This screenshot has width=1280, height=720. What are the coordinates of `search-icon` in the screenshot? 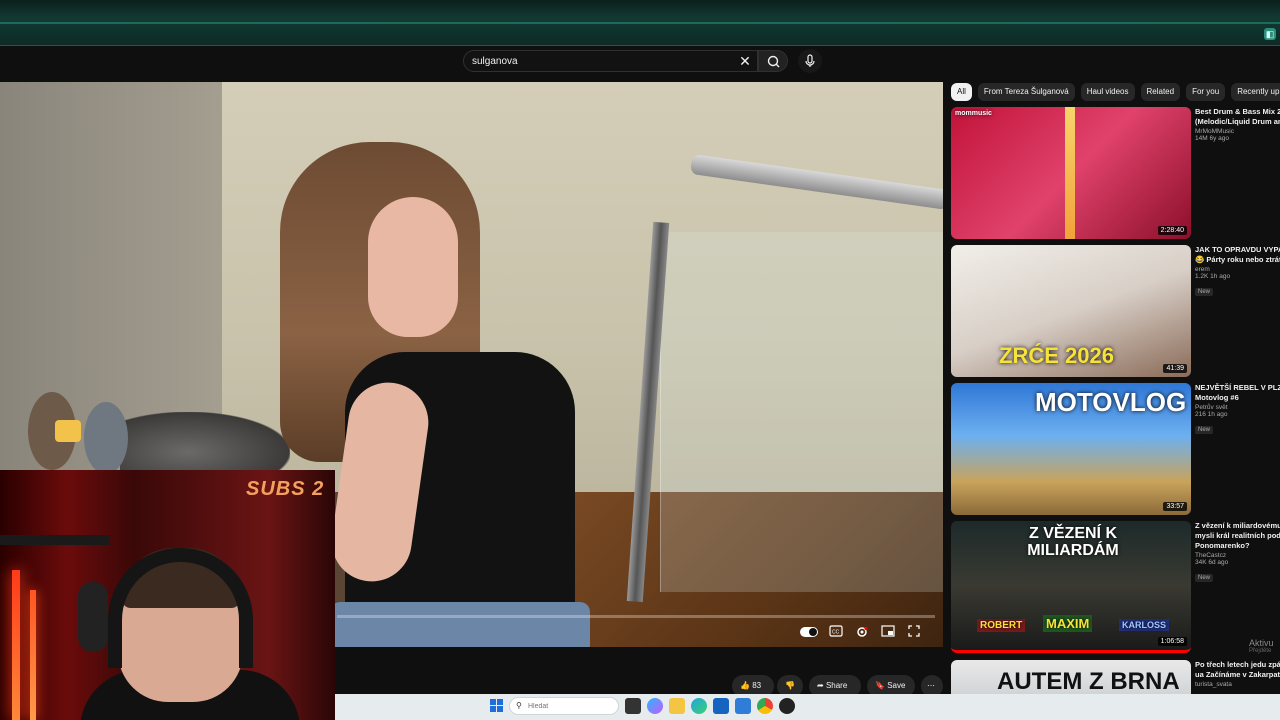 It's located at (773, 61).